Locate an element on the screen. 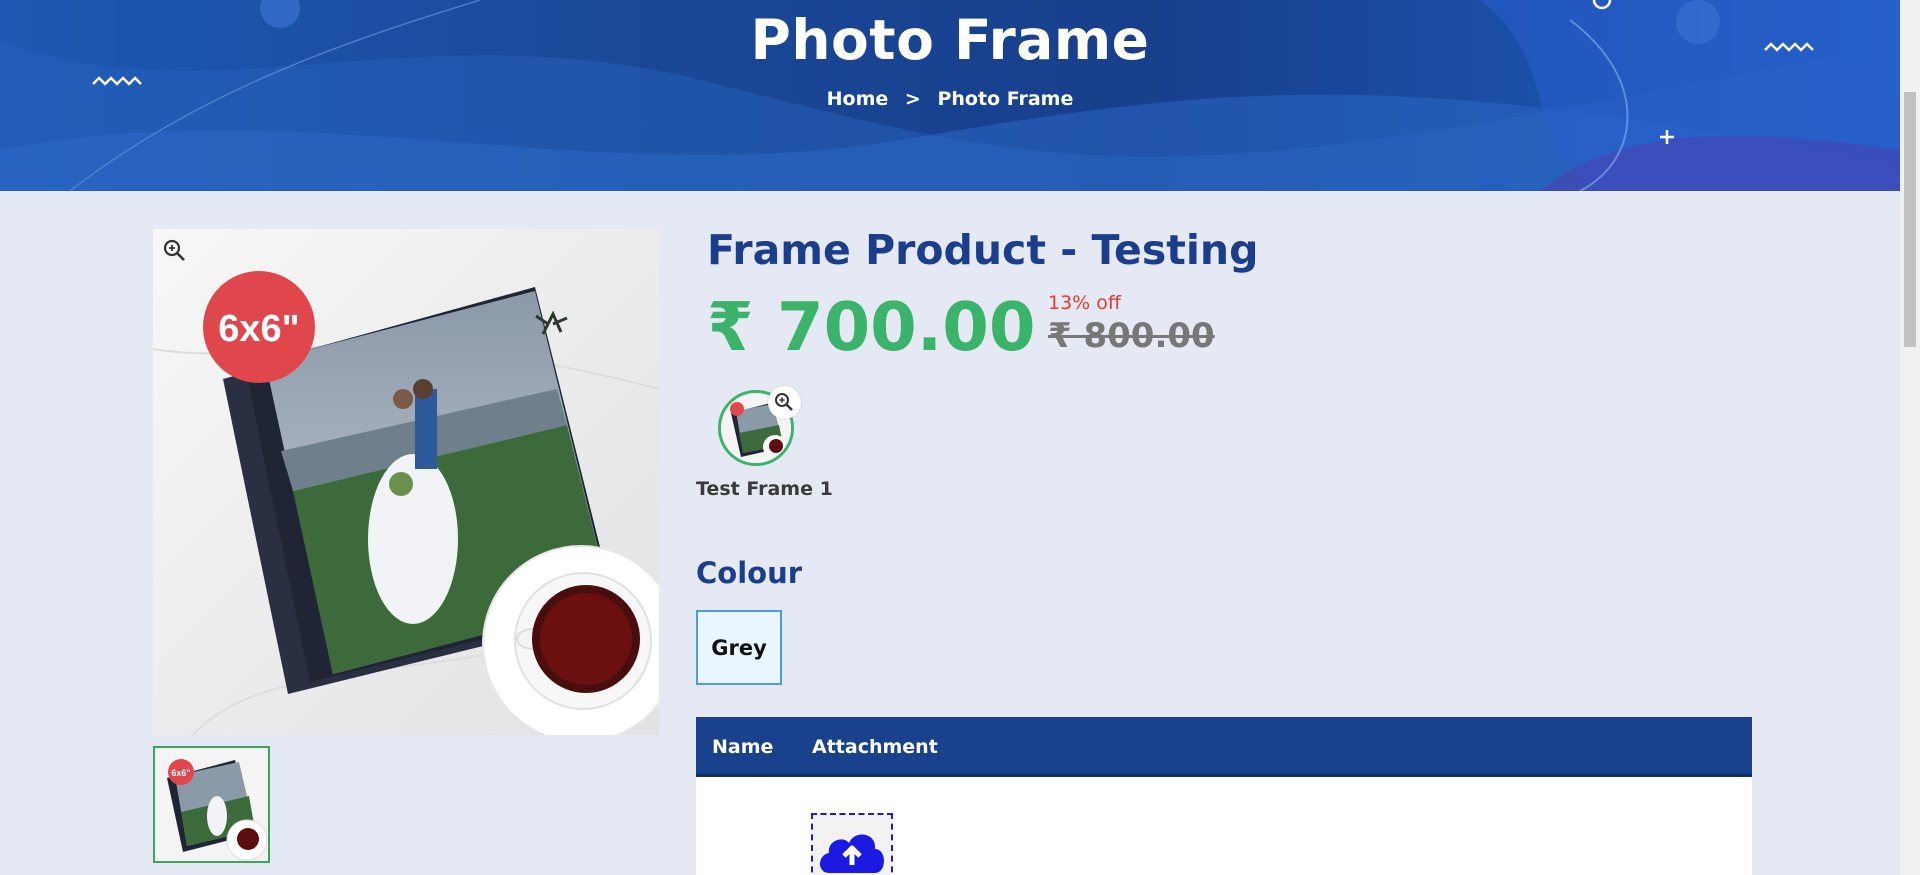 Image resolution: width=1920 pixels, height=875 pixels. discount-badge: 13% off is located at coordinates (1084, 303).